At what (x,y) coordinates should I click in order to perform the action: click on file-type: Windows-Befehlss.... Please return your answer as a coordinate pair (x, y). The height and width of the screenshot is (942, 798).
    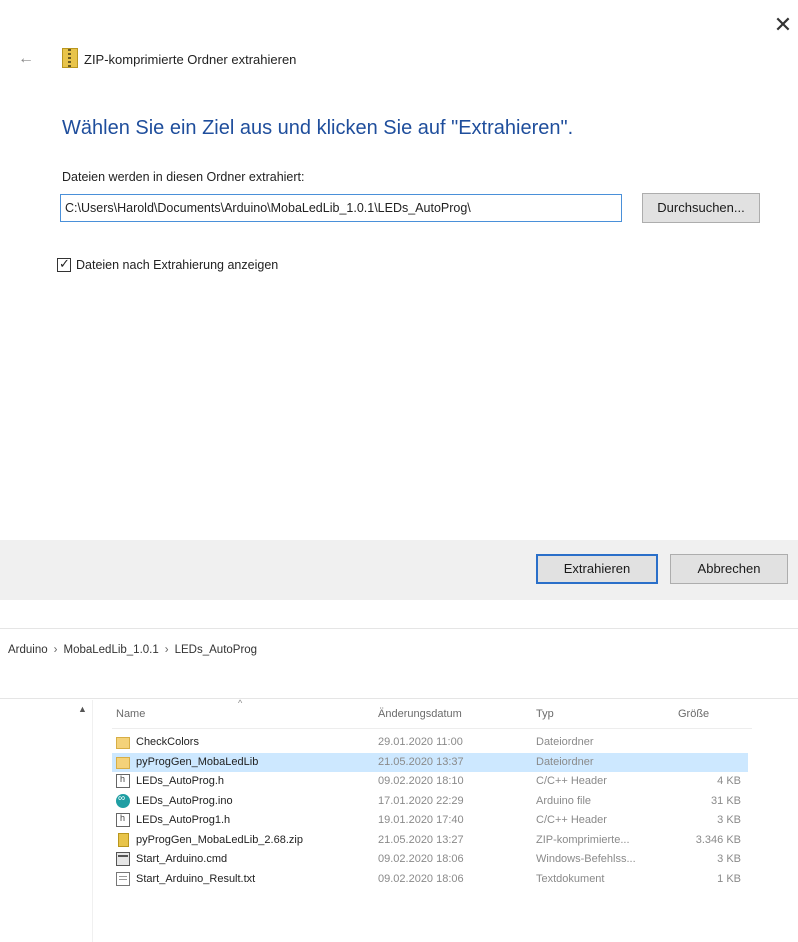
    Looking at the image, I should click on (586, 859).